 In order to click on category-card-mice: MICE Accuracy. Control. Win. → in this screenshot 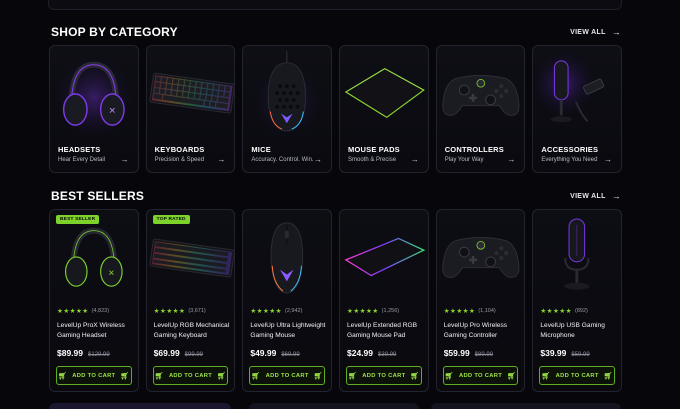, I will do `click(287, 109)`.